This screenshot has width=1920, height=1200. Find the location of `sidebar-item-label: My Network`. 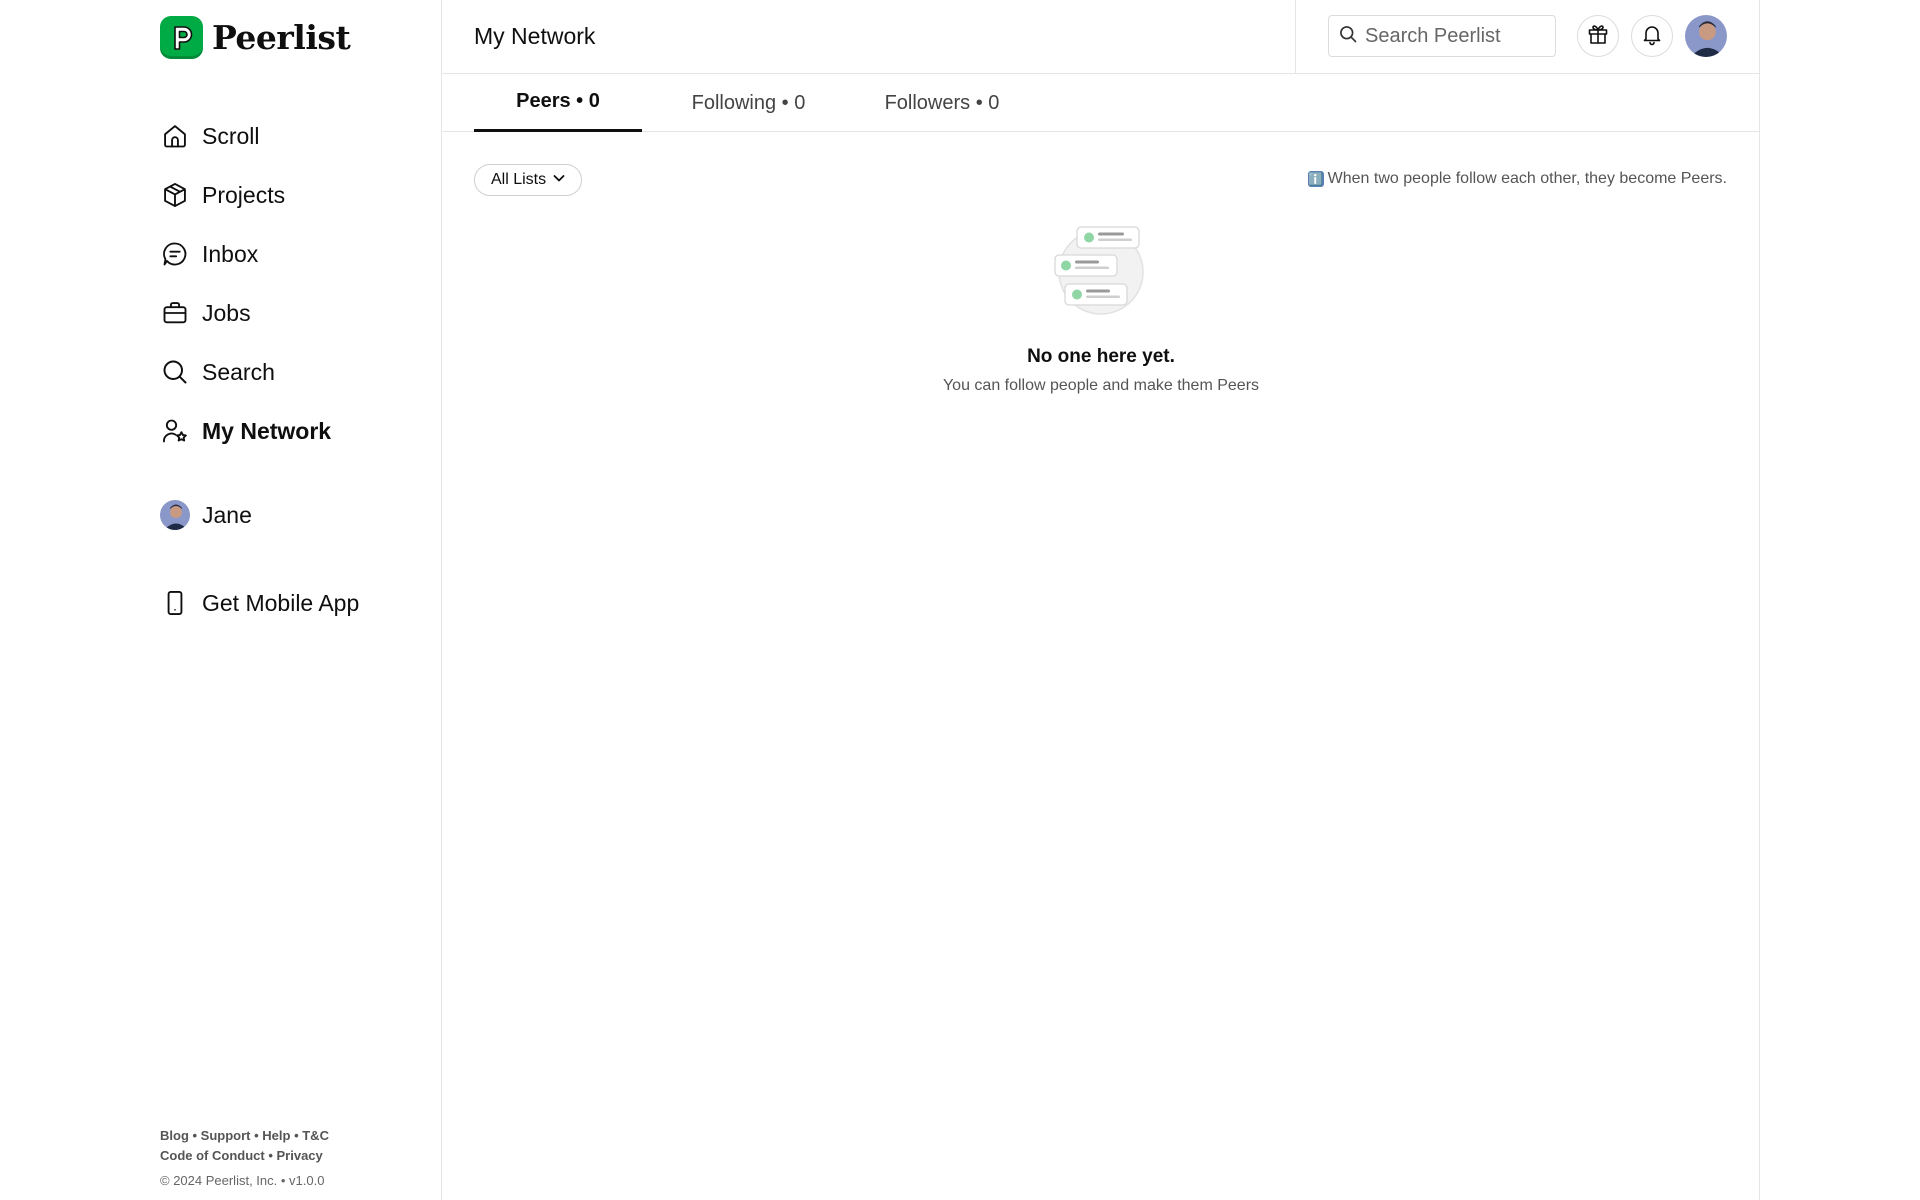

sidebar-item-label: My Network is located at coordinates (267, 430).